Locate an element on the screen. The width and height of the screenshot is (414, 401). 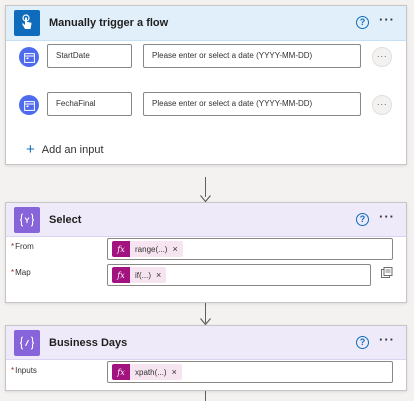
touch-hand-icon is located at coordinates (27, 23).